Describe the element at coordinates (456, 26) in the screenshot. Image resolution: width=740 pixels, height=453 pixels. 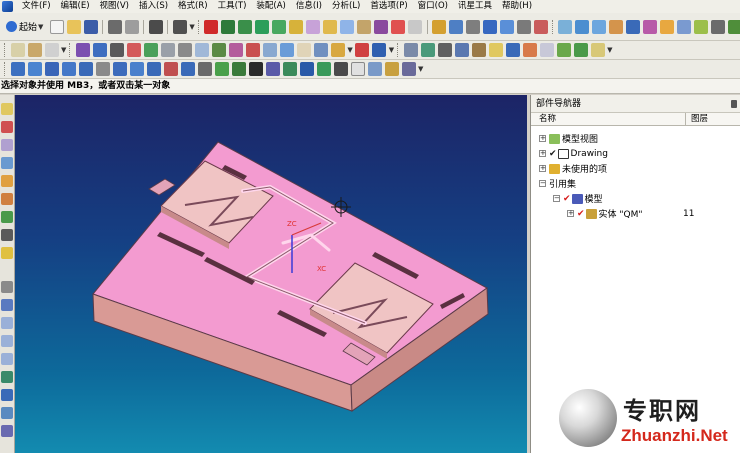
I see `subtract-icon` at that location.